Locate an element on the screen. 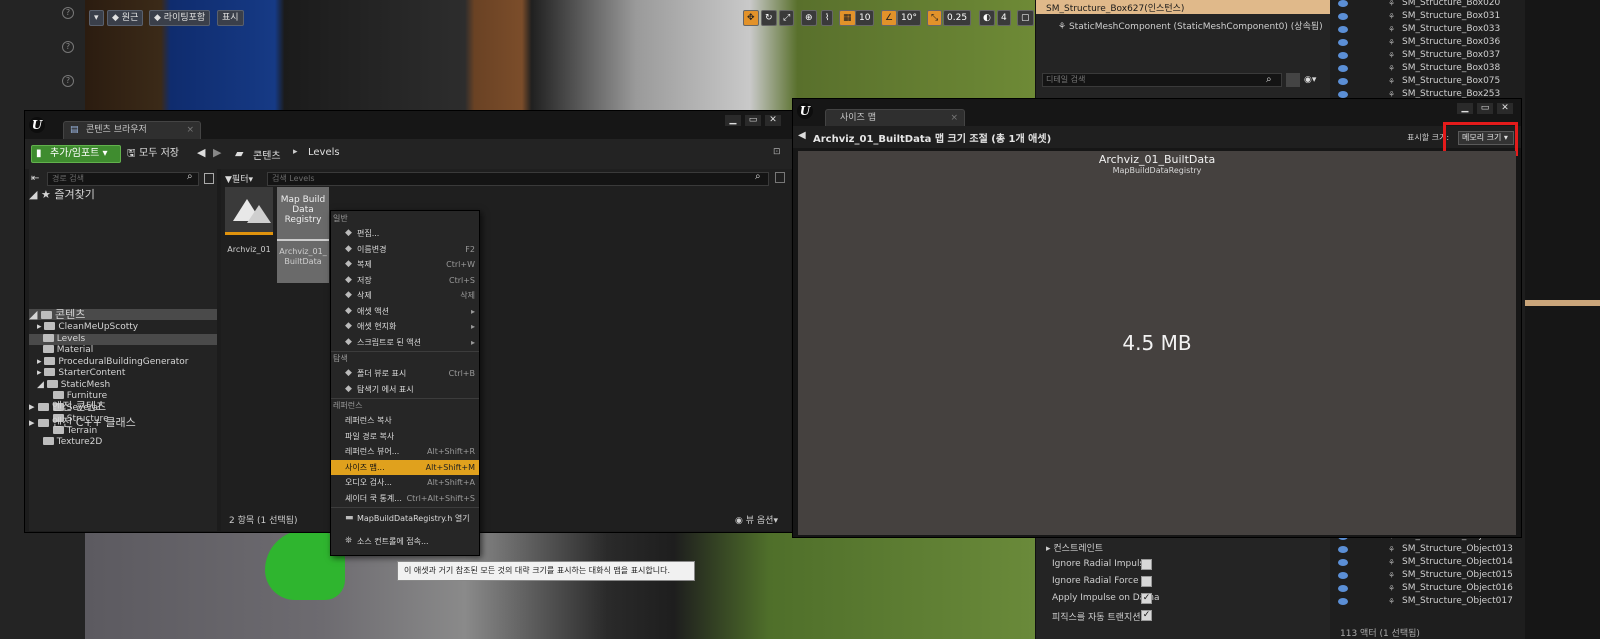 This screenshot has width=1600, height=639. outliner-row: ⚘ SM_Structure_Box020 is located at coordinates (1427, 5).